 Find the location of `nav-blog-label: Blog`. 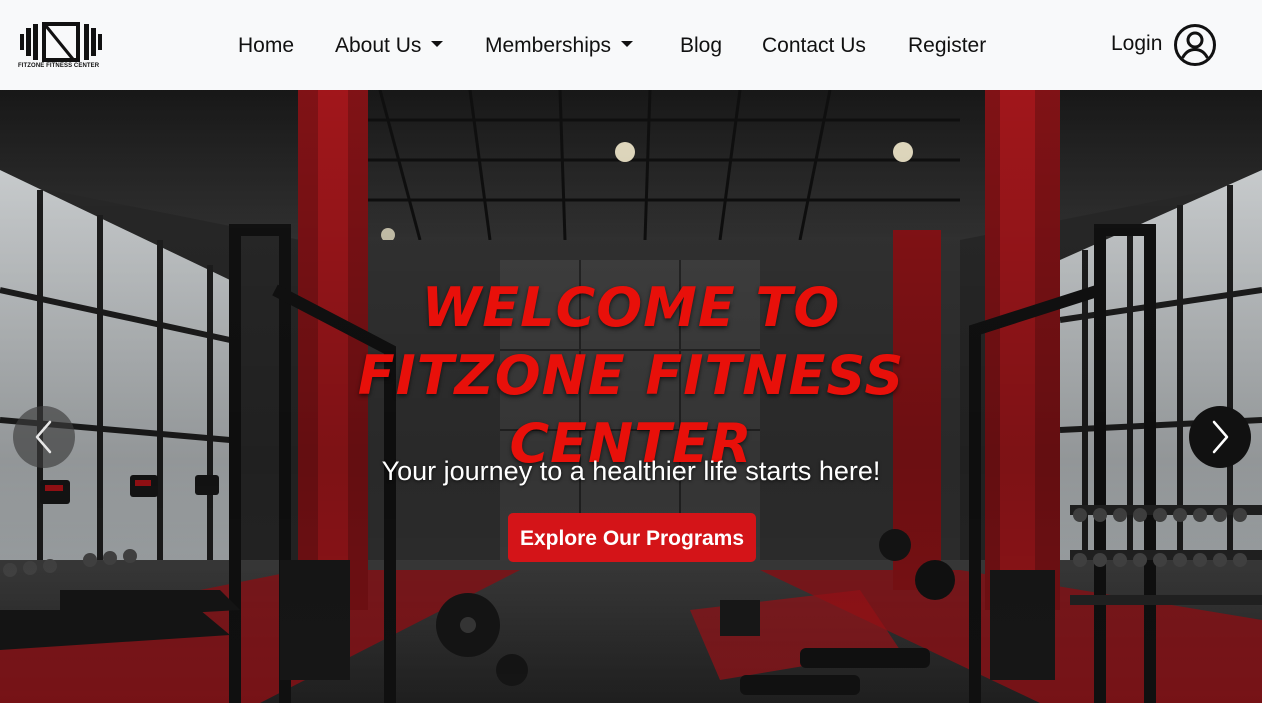

nav-blog-label: Blog is located at coordinates (701, 45).